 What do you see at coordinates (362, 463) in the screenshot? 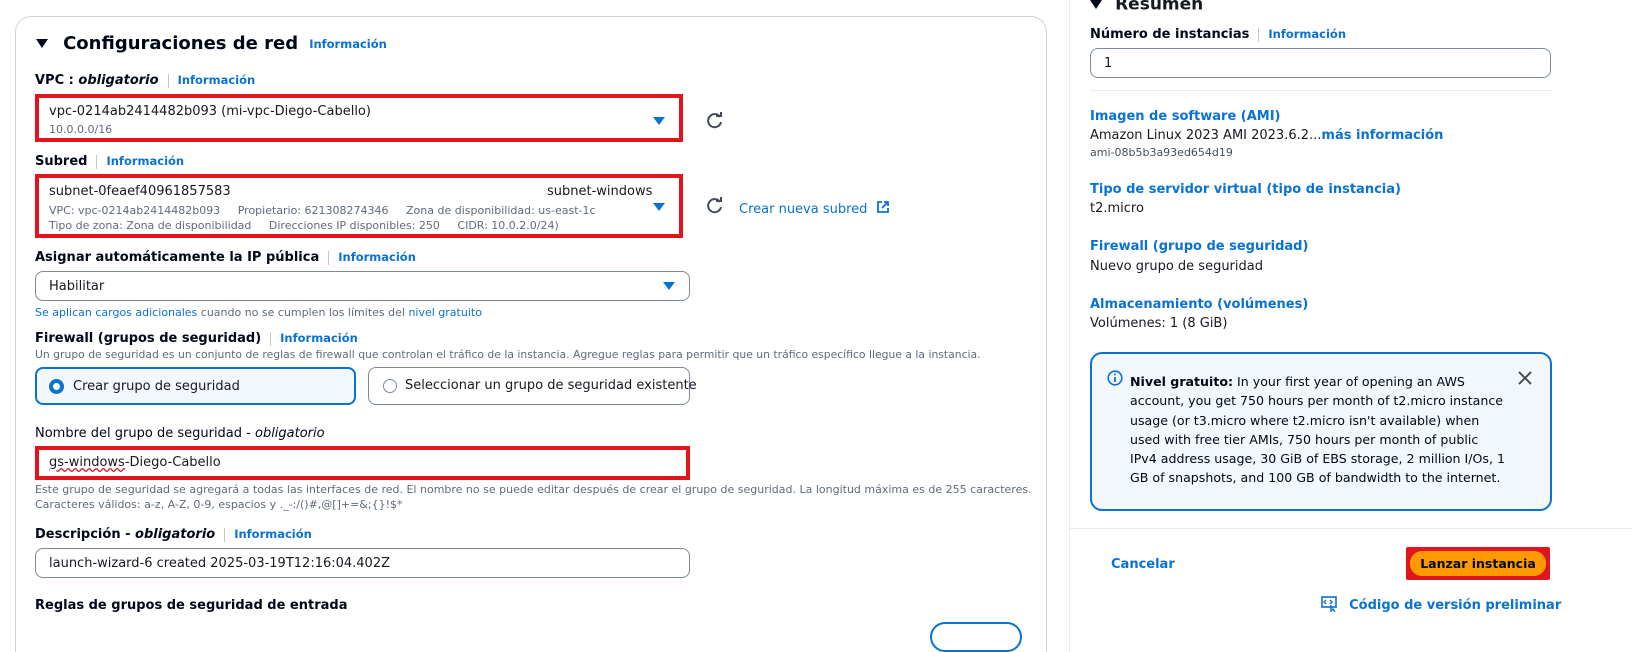
I see `sg-name-input: gs-windows-Diego-Cabello` at bounding box center [362, 463].